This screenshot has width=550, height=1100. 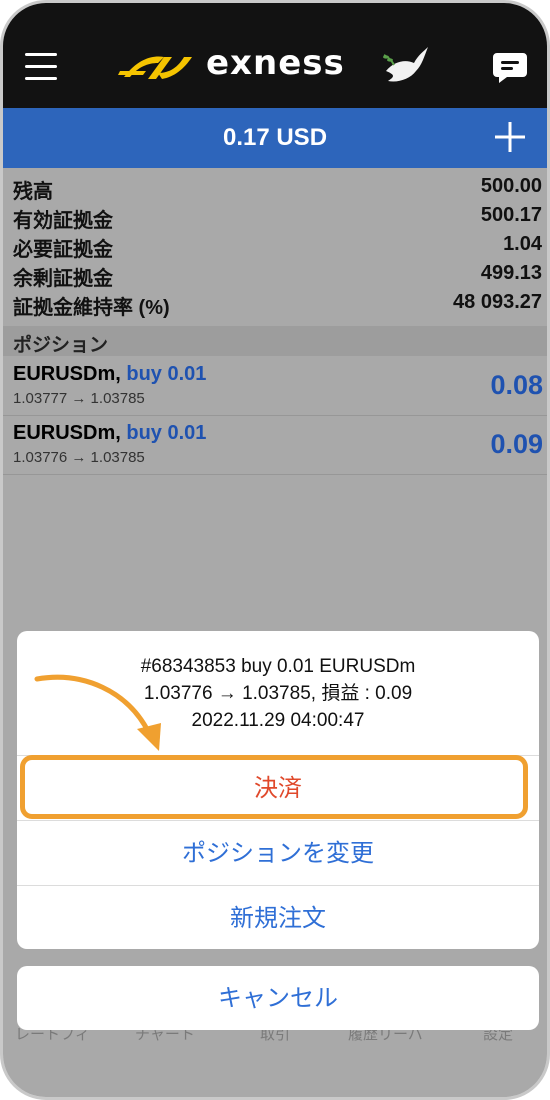 I want to click on new-order-button: 新規注文, so click(x=278, y=917).